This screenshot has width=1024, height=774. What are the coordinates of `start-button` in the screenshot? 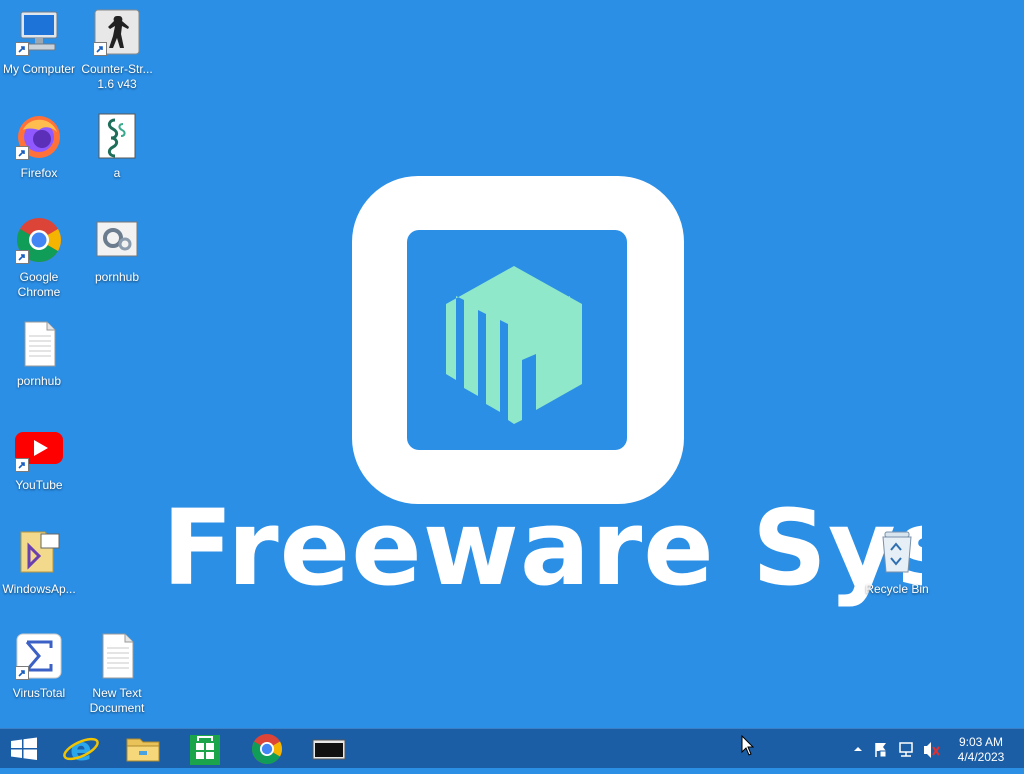 It's located at (29, 749).